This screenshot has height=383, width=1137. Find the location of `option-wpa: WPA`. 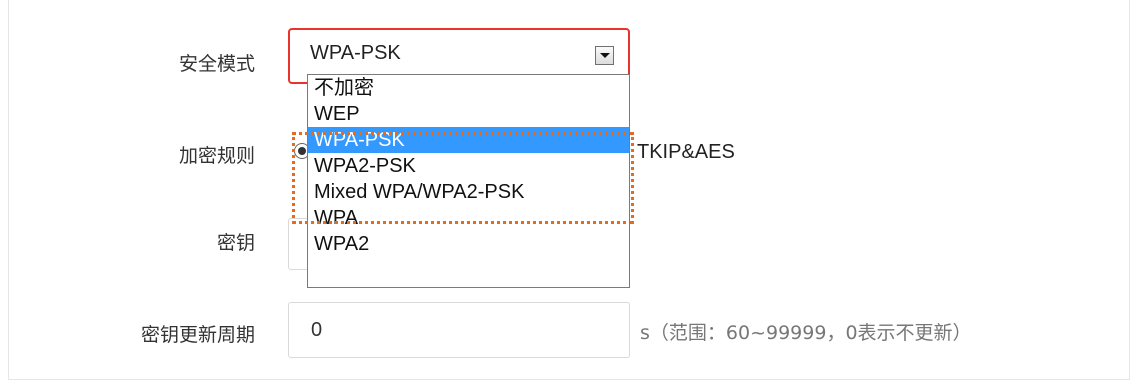

option-wpa: WPA is located at coordinates (468, 218).